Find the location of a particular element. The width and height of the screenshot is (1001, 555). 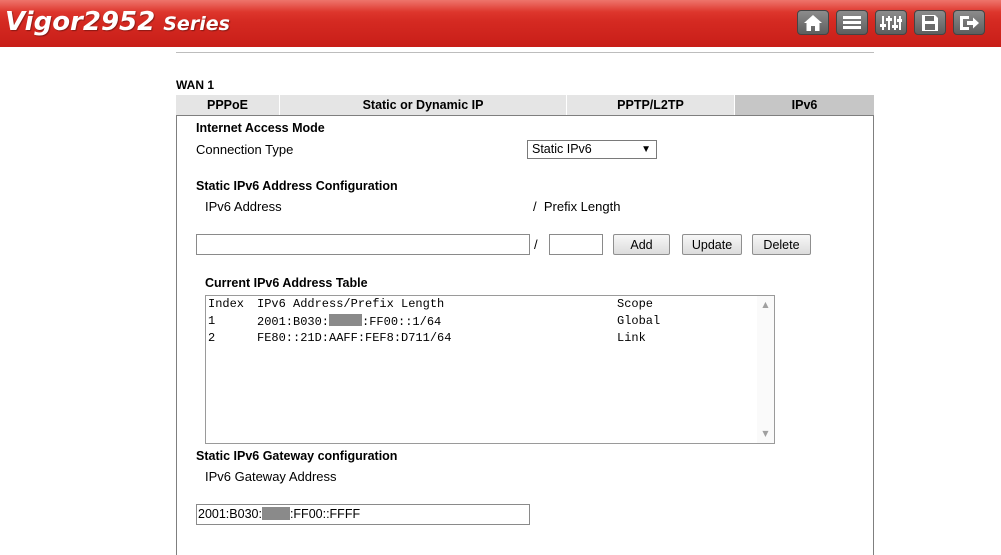

home-button is located at coordinates (813, 22).